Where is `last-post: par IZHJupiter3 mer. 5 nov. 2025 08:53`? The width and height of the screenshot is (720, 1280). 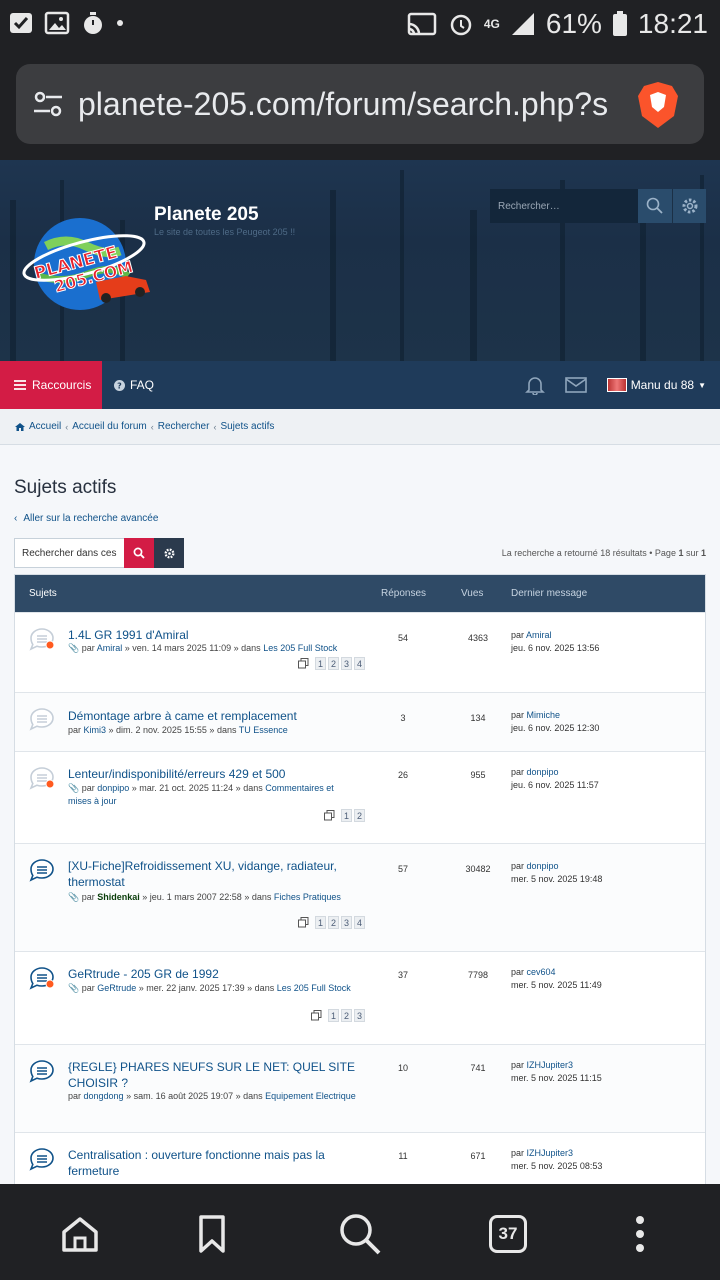 last-post: par IZHJupiter3 mer. 5 nov. 2025 08:53 is located at coordinates (557, 1159).